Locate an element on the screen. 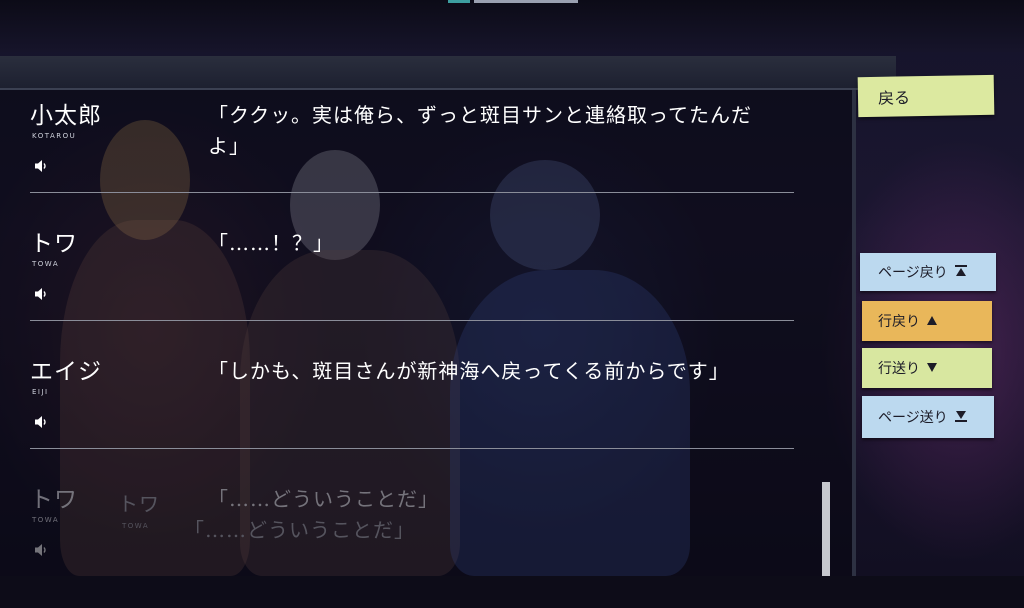  line-up-button: 行戻り is located at coordinates (927, 321).